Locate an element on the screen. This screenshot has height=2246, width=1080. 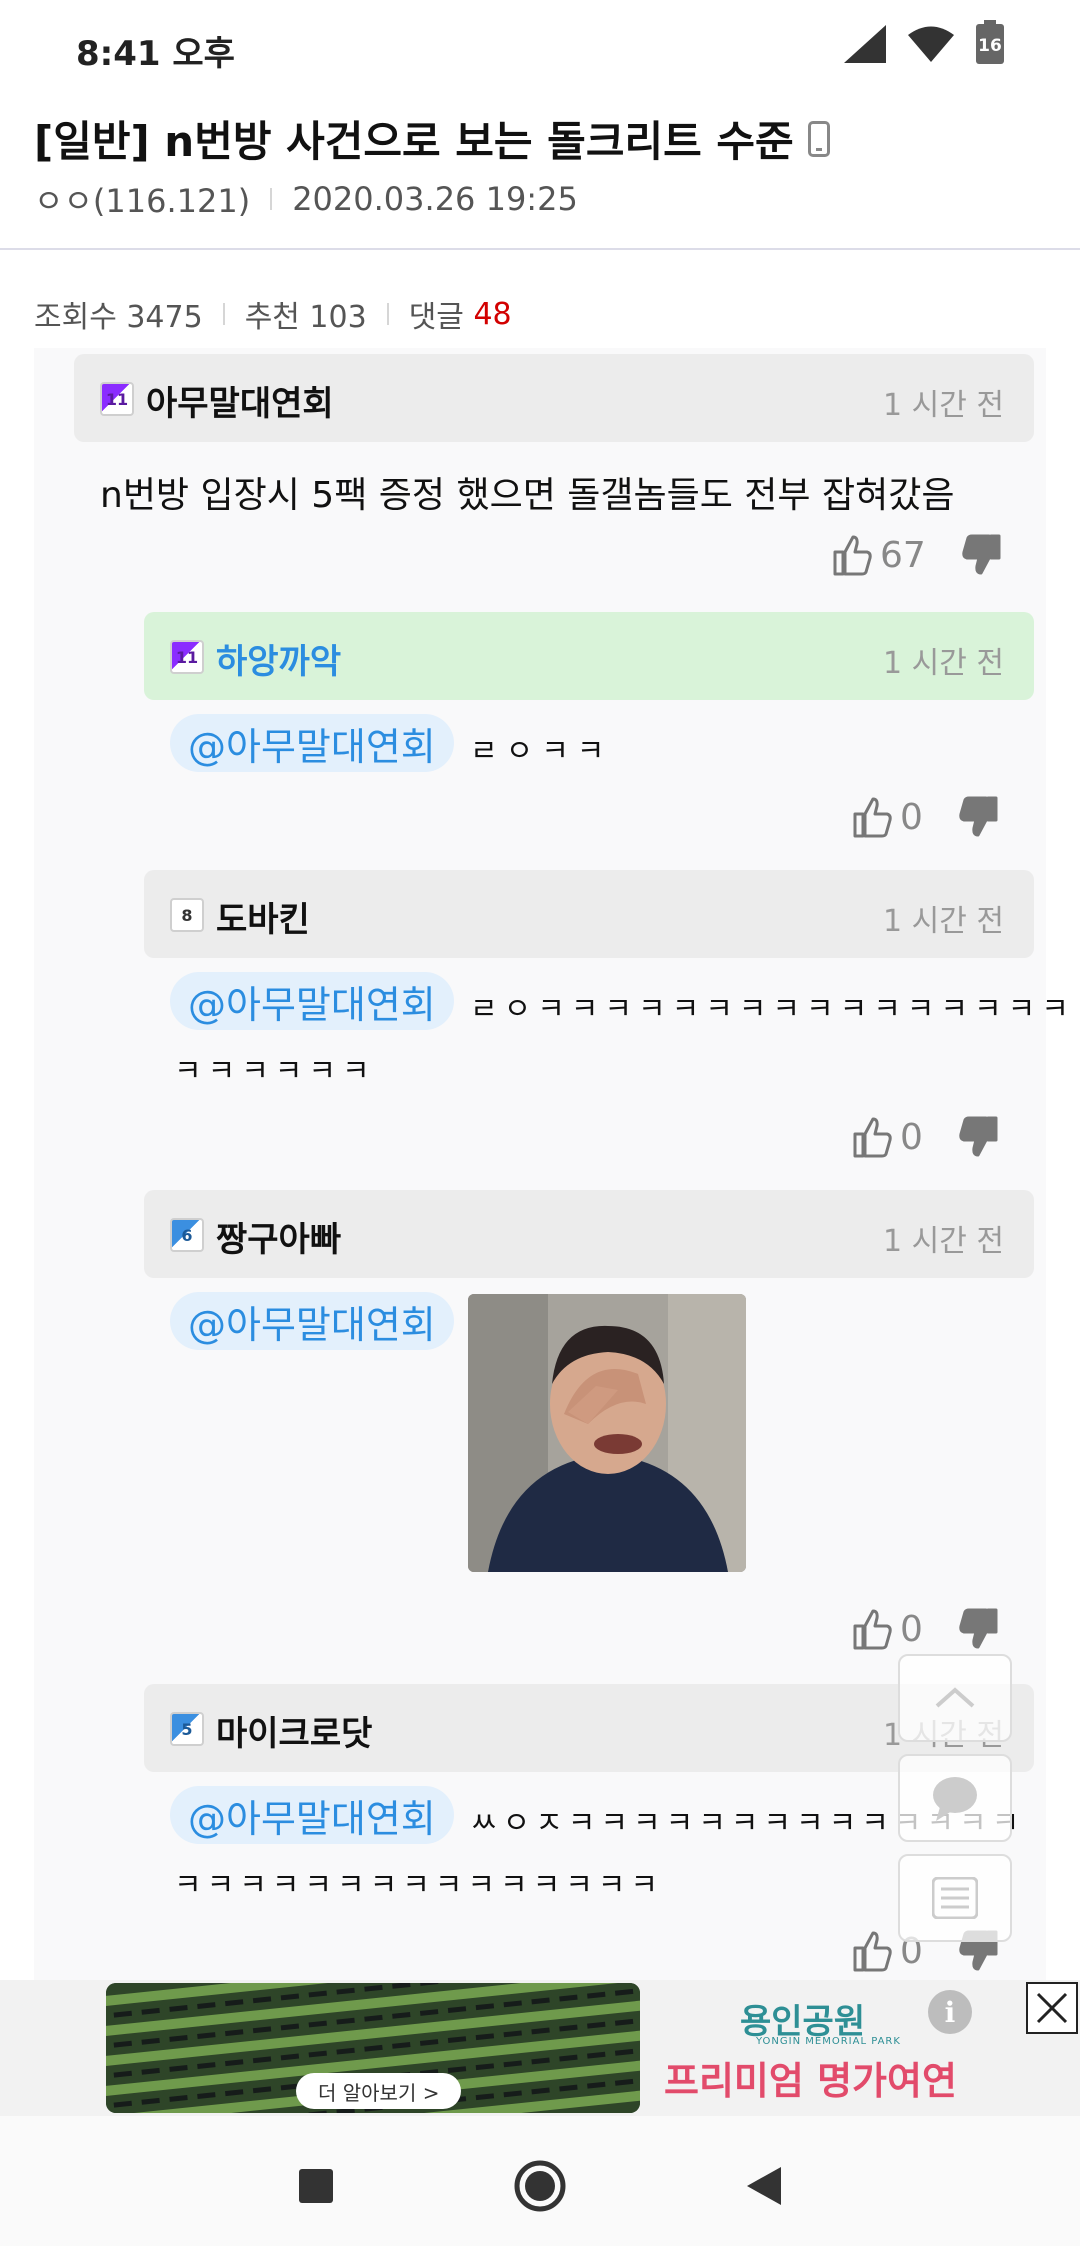
meta-separator is located at coordinates (271, 199).